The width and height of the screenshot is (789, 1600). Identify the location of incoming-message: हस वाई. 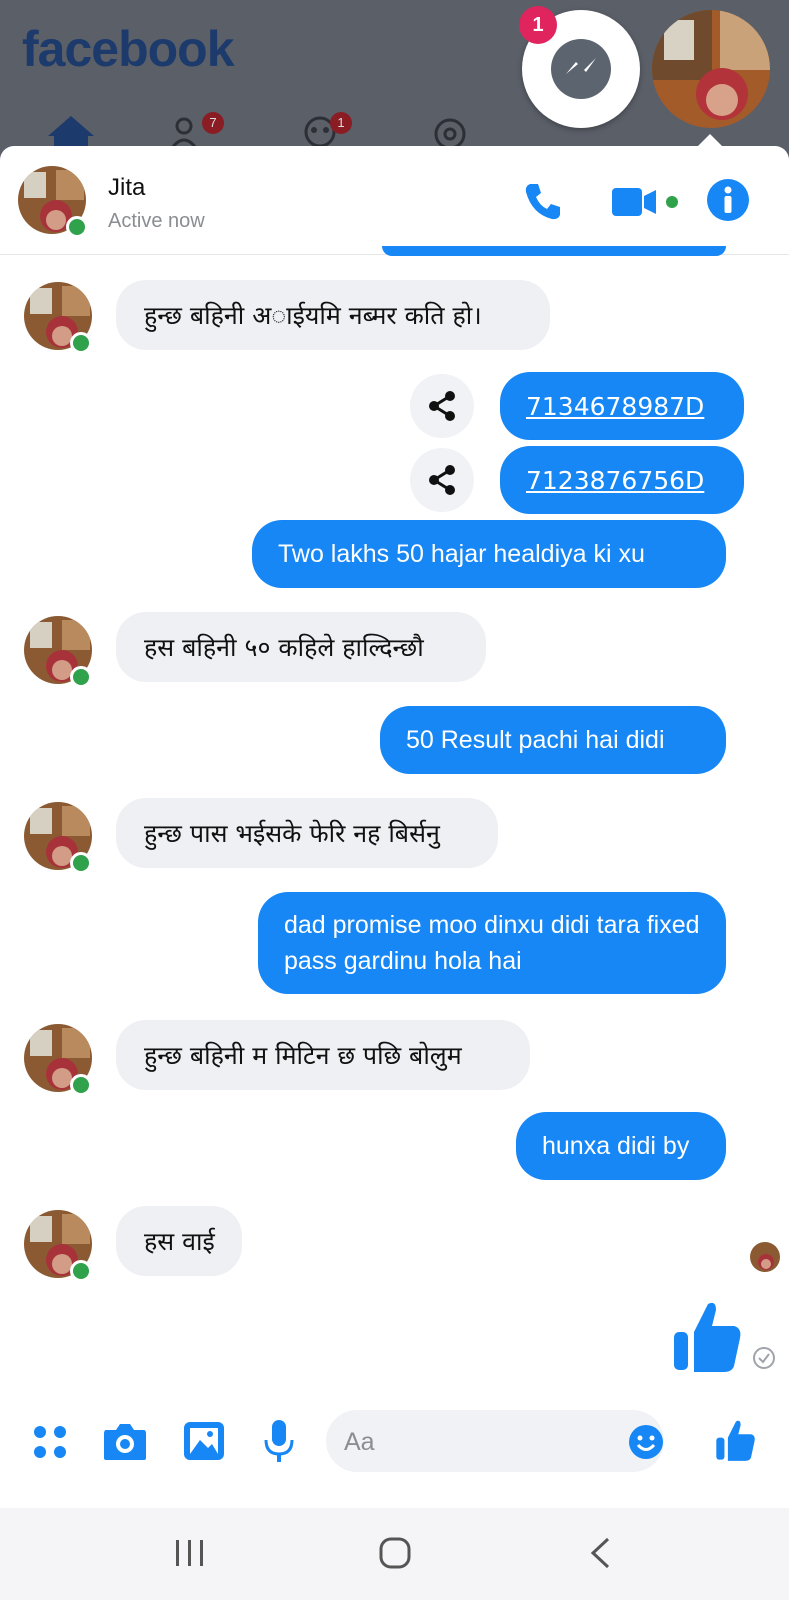
(179, 1241).